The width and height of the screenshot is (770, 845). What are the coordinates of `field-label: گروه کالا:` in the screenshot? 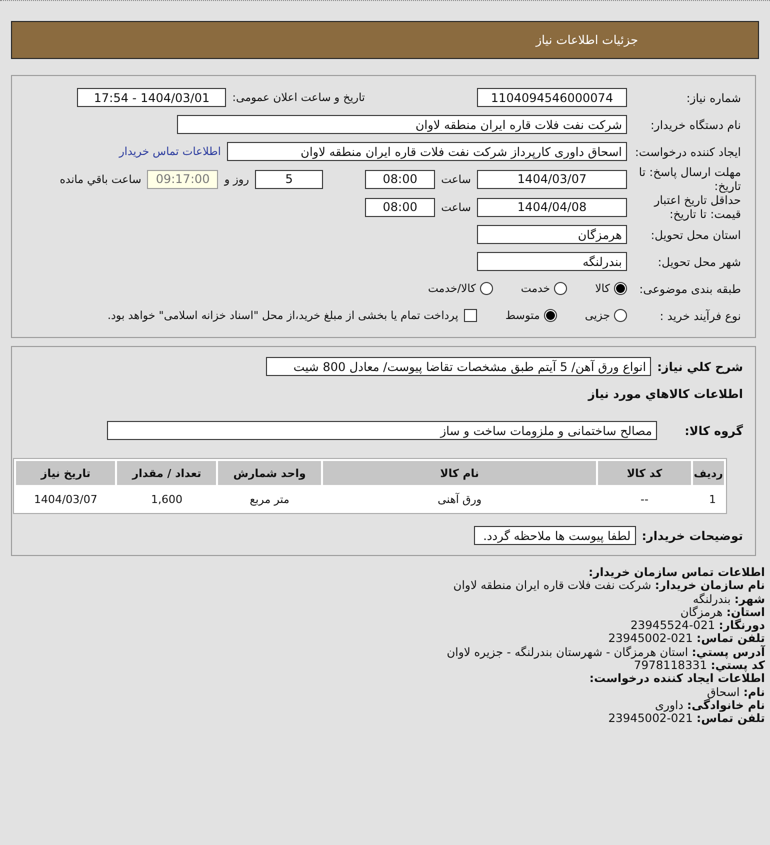 It's located at (713, 431).